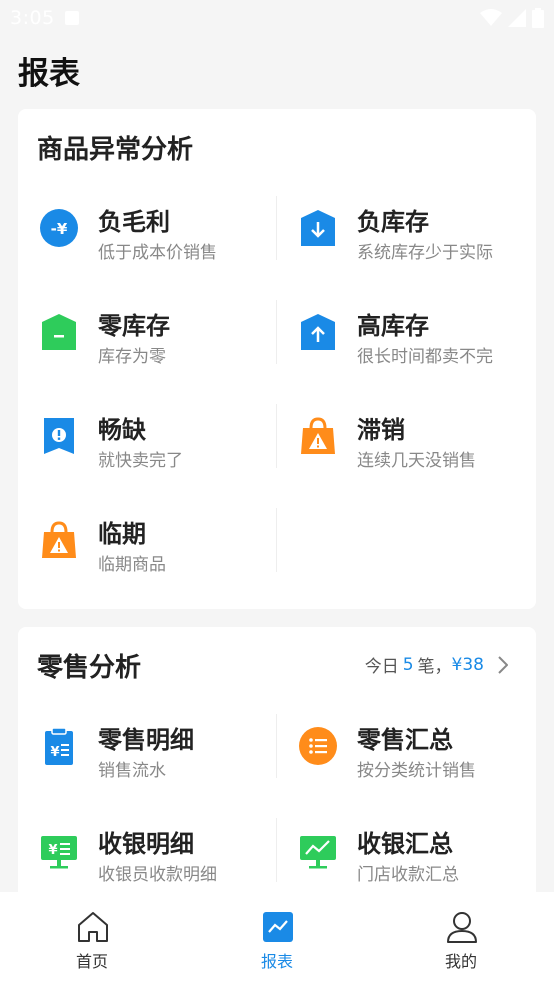 This screenshot has width=554, height=984. What do you see at coordinates (71, 18) in the screenshot?
I see `notification-icon` at bounding box center [71, 18].